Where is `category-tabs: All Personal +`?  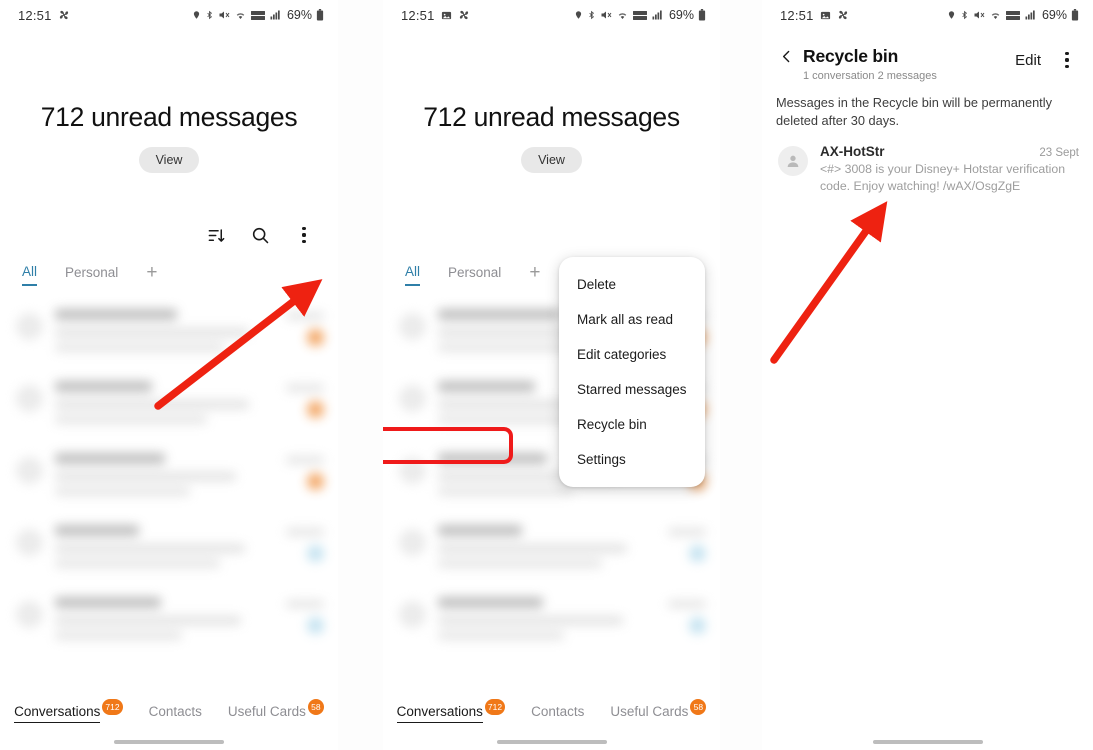
category-tabs: All Personal + is located at coordinates (169, 269).